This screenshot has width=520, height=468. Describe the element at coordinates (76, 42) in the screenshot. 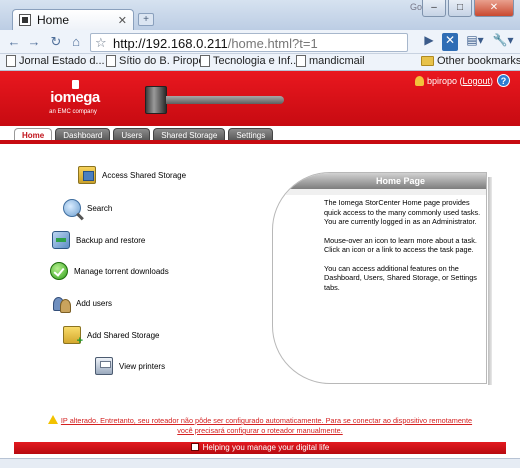

I see `home-icon: ⌂` at that location.